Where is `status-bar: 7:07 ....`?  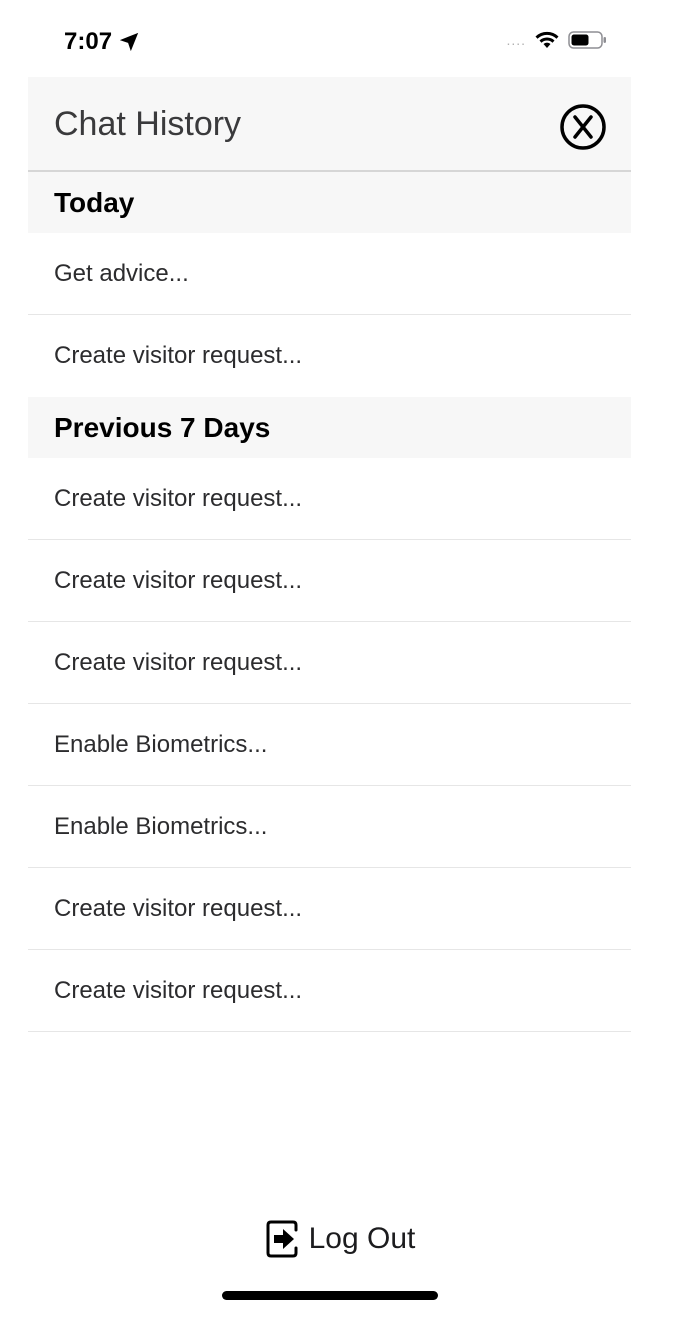
status-bar: 7:07 .... is located at coordinates (340, 39).